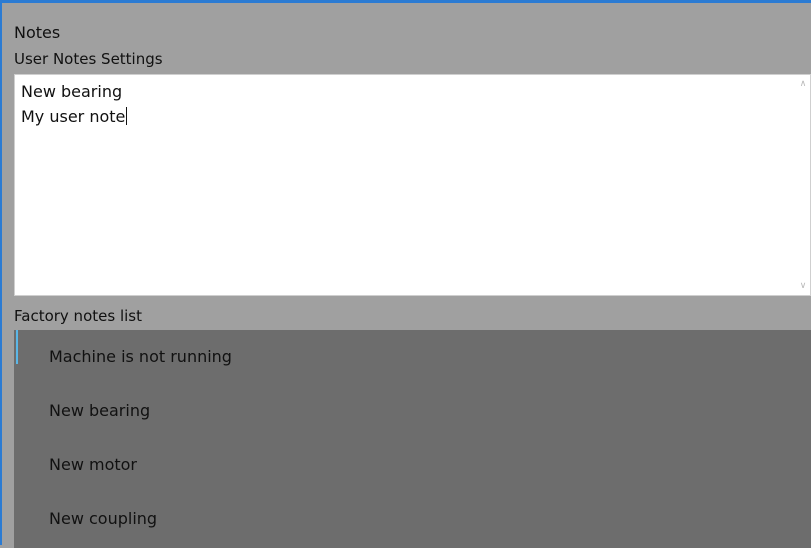 This screenshot has width=811, height=548. I want to click on factory-notes-label: Factory notes list, so click(78, 316).